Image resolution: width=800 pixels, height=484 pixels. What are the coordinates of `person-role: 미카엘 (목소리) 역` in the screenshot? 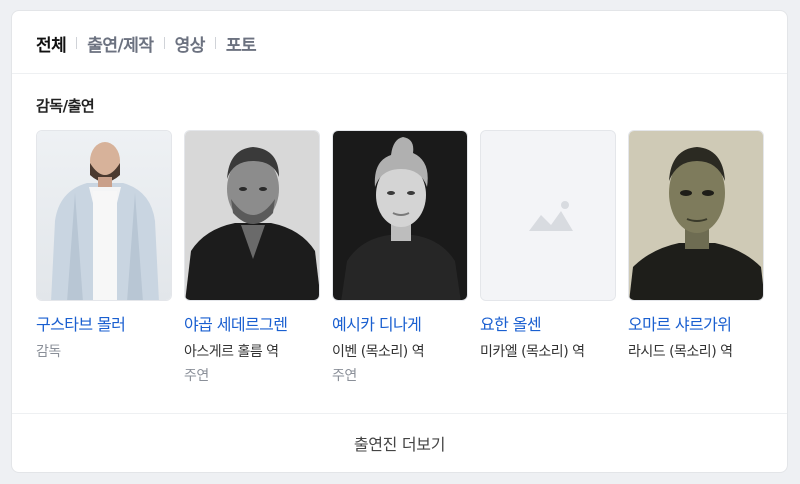 It's located at (532, 352).